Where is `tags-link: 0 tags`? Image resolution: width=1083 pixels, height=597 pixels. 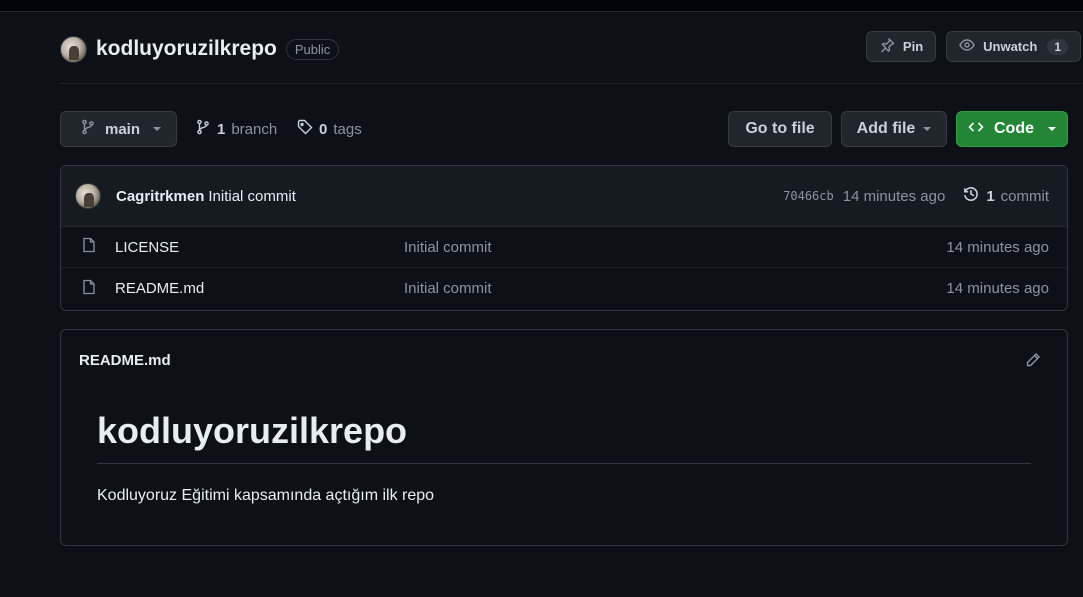 tags-link: 0 tags is located at coordinates (329, 129).